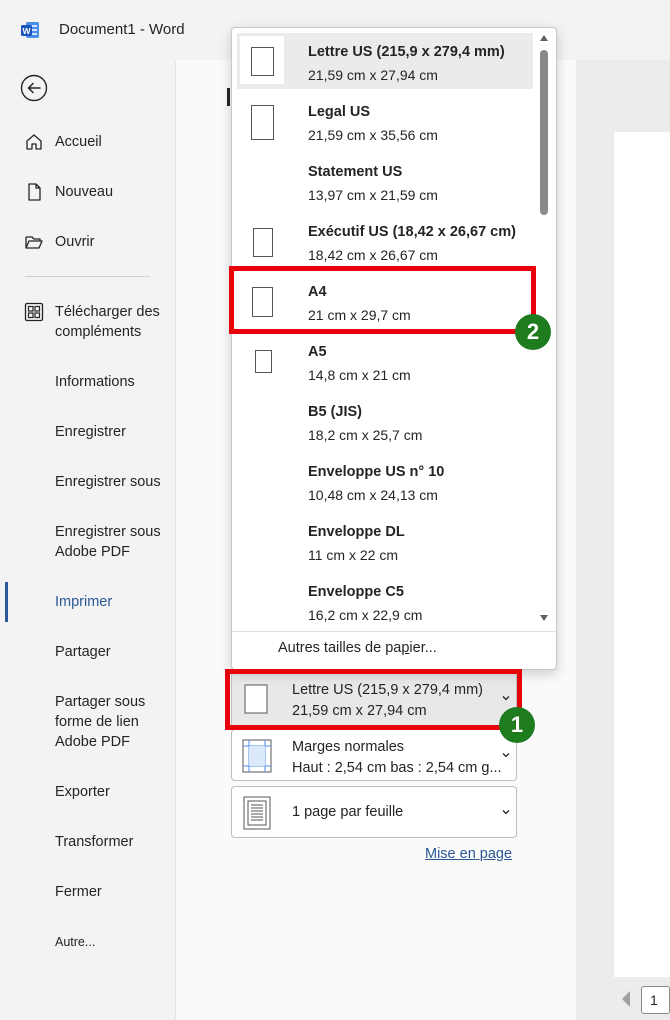  Describe the element at coordinates (373, 75) in the screenshot. I see `paper-option-dims: 21,59 cm x 27,94 cm` at that location.